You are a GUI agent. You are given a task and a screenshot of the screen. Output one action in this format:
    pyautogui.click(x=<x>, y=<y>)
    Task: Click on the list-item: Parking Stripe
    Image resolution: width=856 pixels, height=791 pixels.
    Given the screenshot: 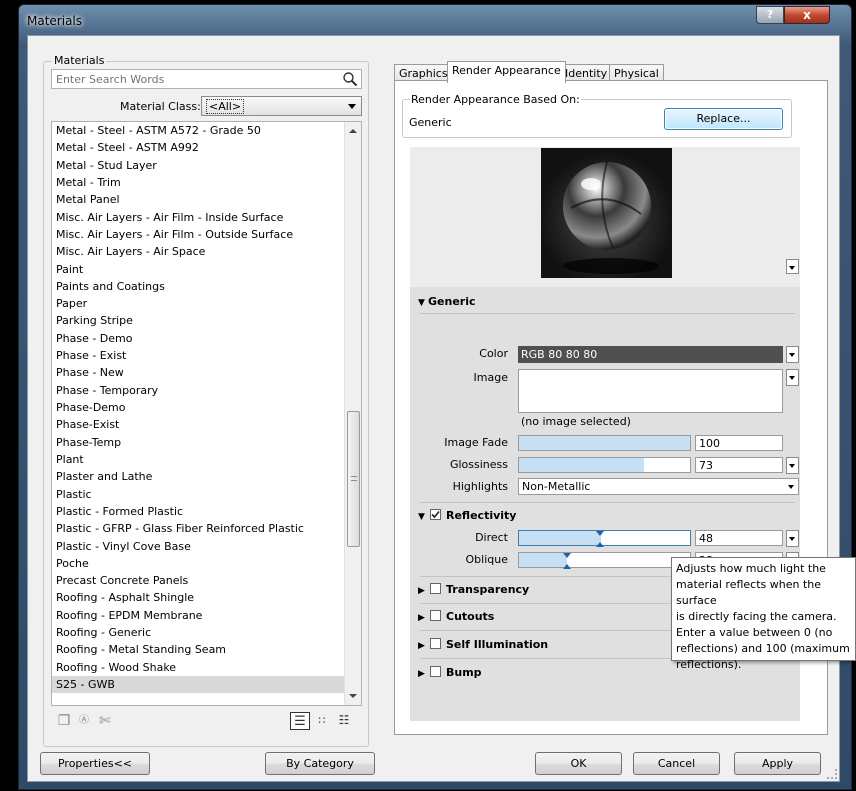 What is the action you would take?
    pyautogui.click(x=206, y=320)
    